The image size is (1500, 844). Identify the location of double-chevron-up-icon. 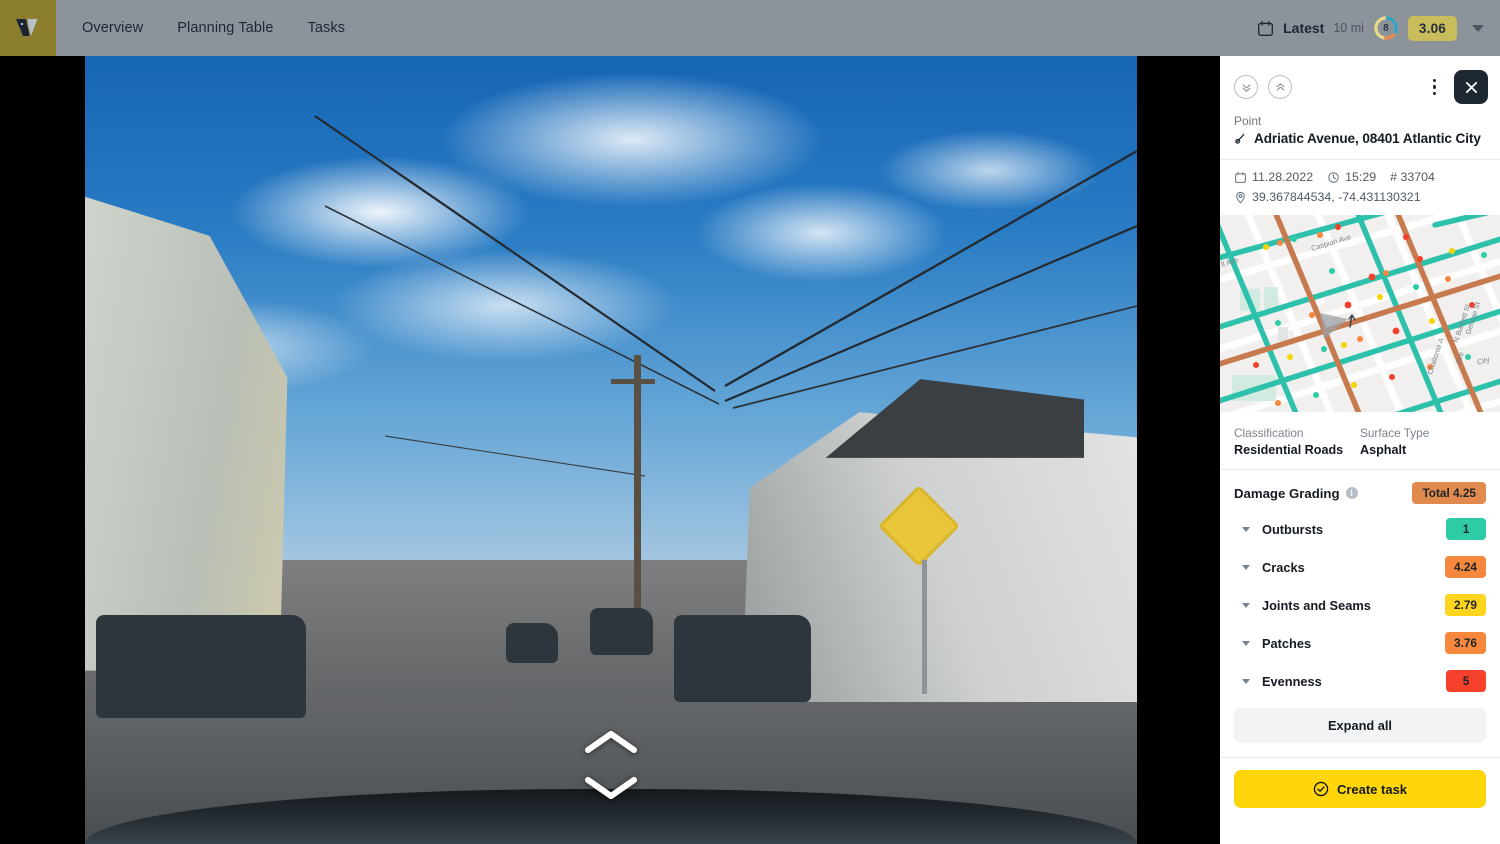
(1280, 86).